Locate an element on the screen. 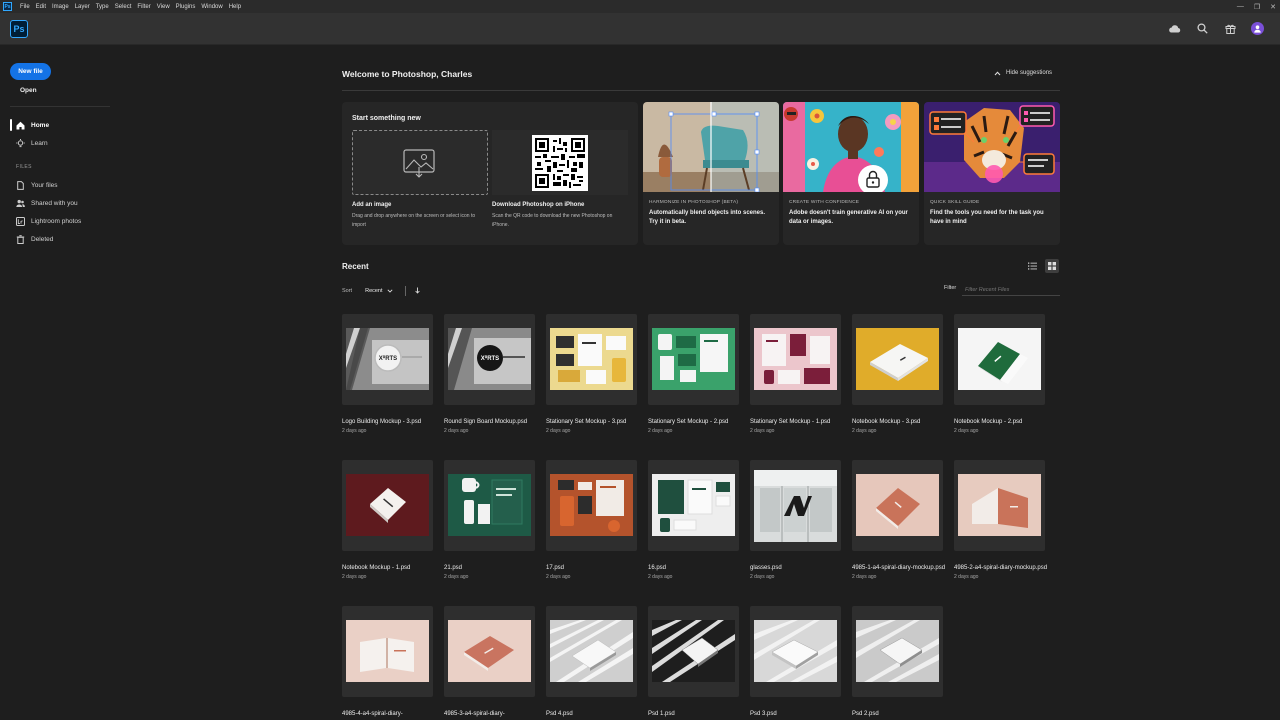 The image size is (1280, 720). maximize-button: ❐ is located at coordinates (1257, 7).